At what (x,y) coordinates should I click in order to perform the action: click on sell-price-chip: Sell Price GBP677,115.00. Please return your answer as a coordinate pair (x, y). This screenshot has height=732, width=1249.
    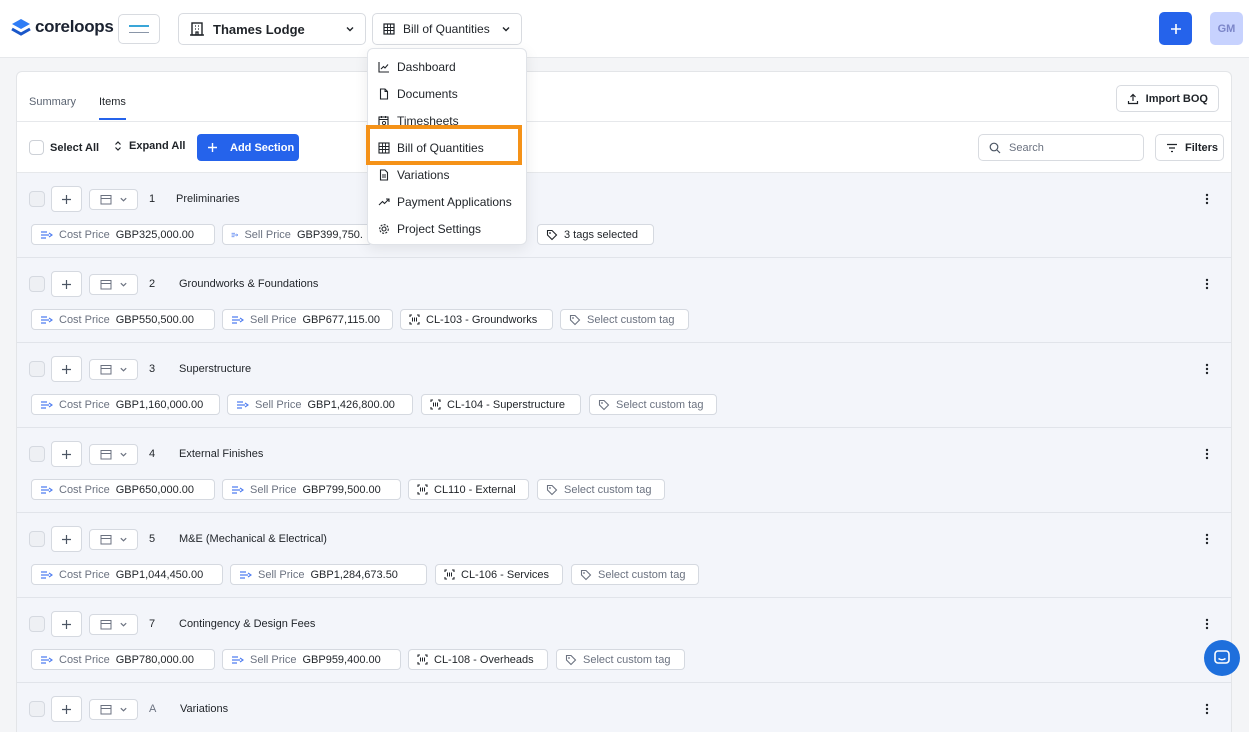
    Looking at the image, I should click on (307, 319).